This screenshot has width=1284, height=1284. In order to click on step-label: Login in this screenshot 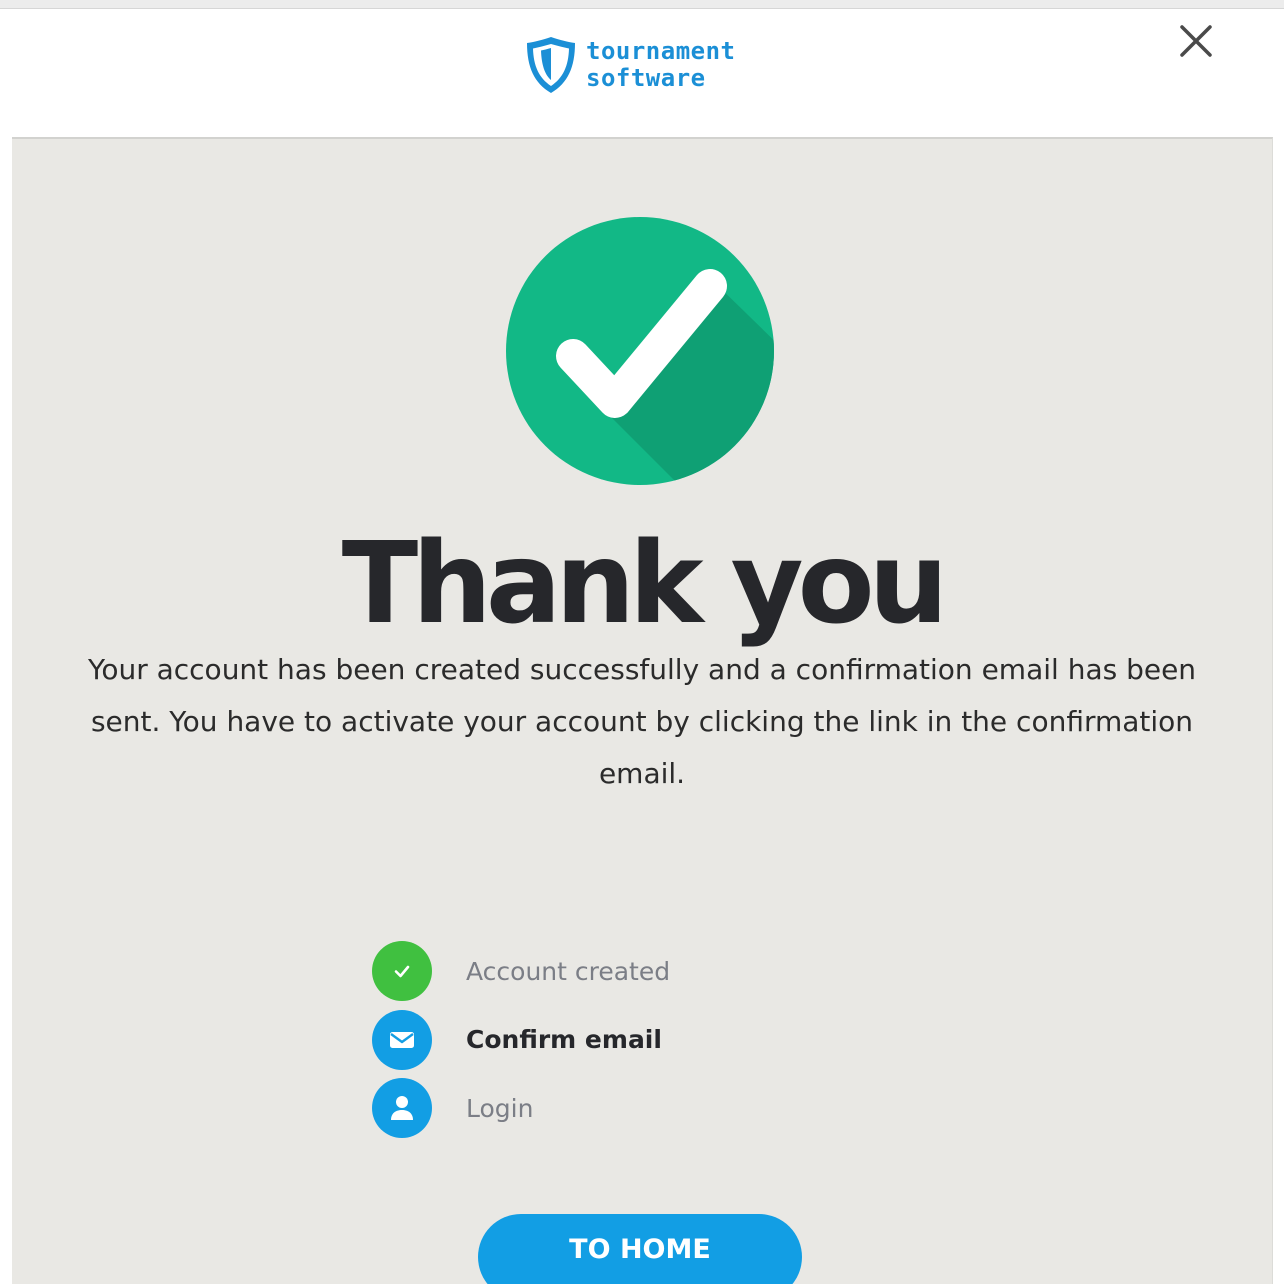, I will do `click(500, 1108)`.